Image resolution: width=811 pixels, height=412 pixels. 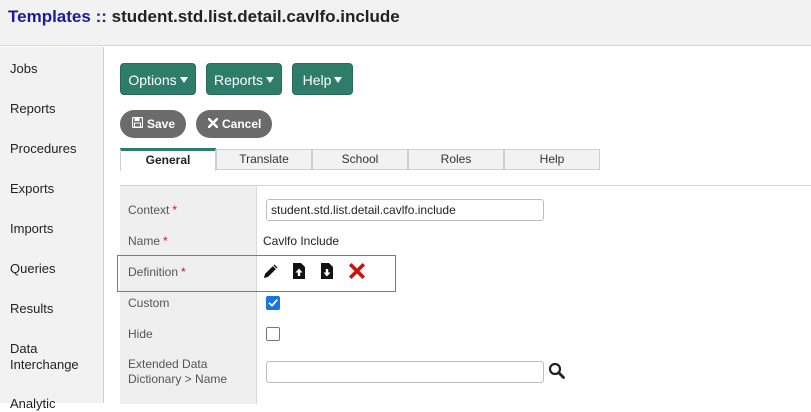 I want to click on download-icon, so click(x=327, y=271).